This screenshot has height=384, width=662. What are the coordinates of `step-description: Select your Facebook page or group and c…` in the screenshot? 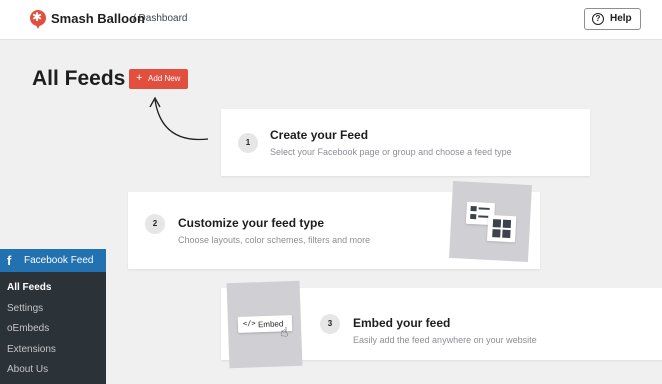 It's located at (391, 152).